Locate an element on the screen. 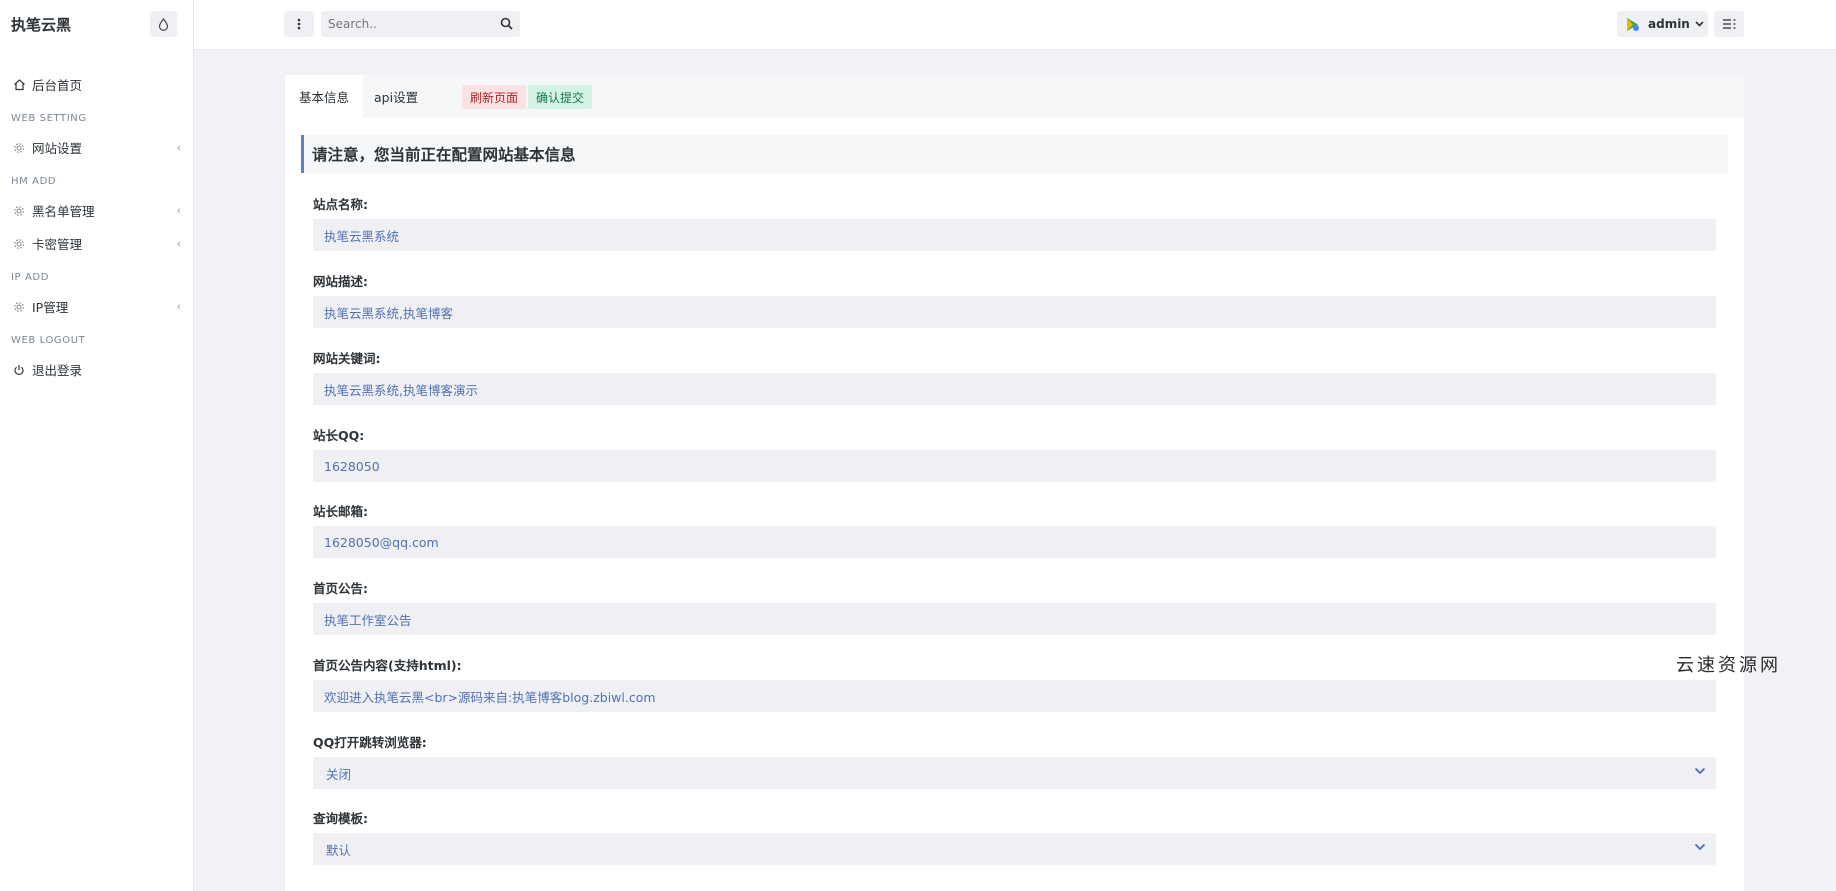 The width and height of the screenshot is (1836, 891). section-header-ip-add: IP ADD is located at coordinates (30, 277).